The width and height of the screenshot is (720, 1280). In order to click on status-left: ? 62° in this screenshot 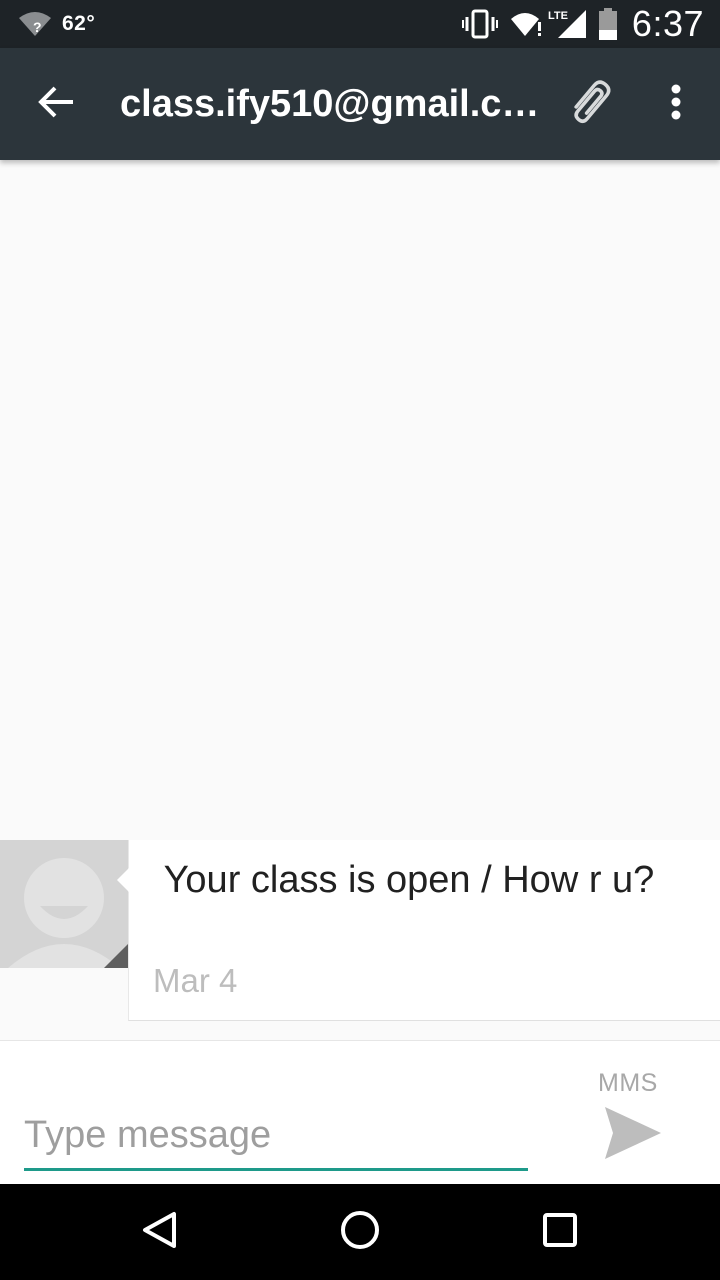, I will do `click(56, 24)`.